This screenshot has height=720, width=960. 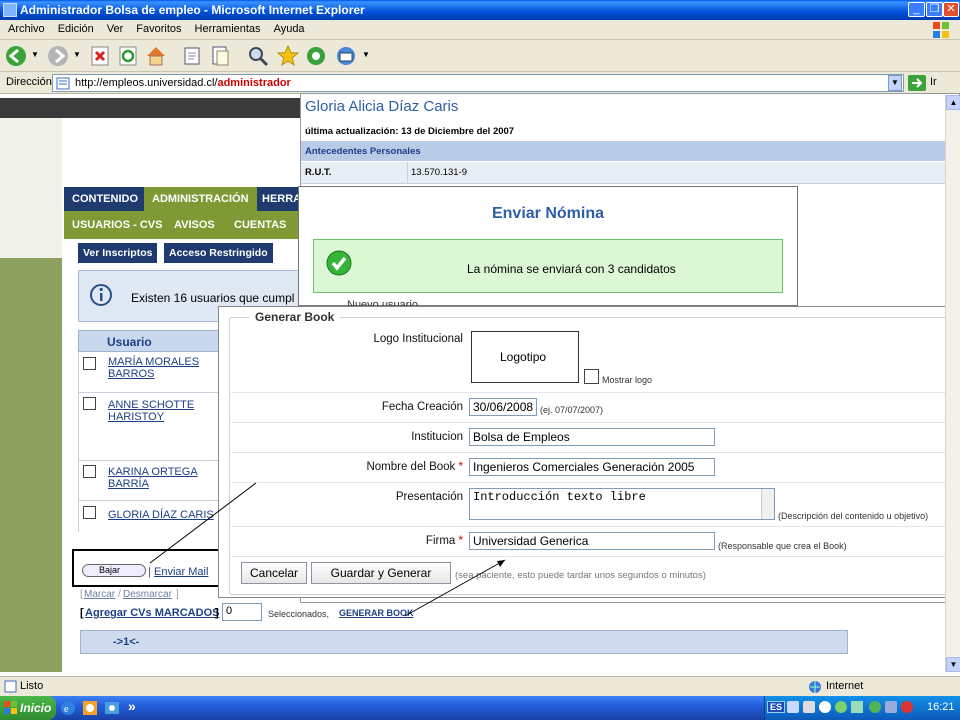 What do you see at coordinates (258, 56) in the screenshot?
I see `search-icon` at bounding box center [258, 56].